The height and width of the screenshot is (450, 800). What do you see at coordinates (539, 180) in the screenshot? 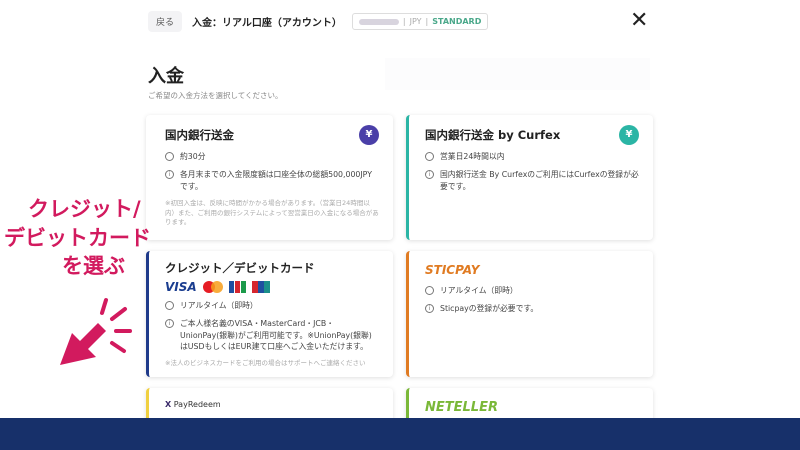
I see `card-row: 国内銀行送金 By Curfexのご利用にはCurfexの登録が必要です。` at bounding box center [539, 180].